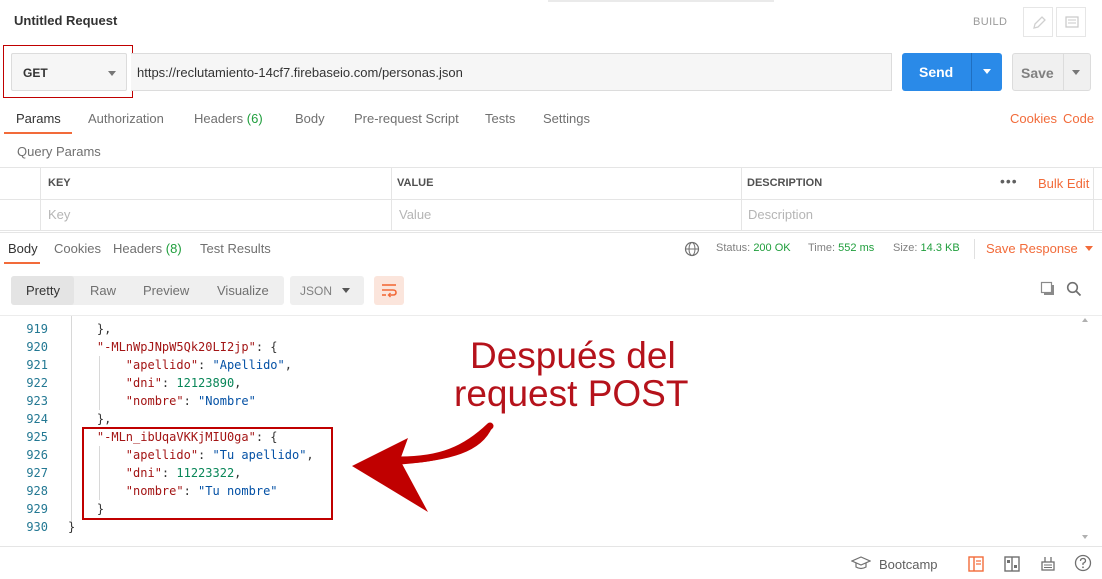 Image resolution: width=1102 pixels, height=579 pixels. I want to click on view-visualize-button: Visualize, so click(243, 290).